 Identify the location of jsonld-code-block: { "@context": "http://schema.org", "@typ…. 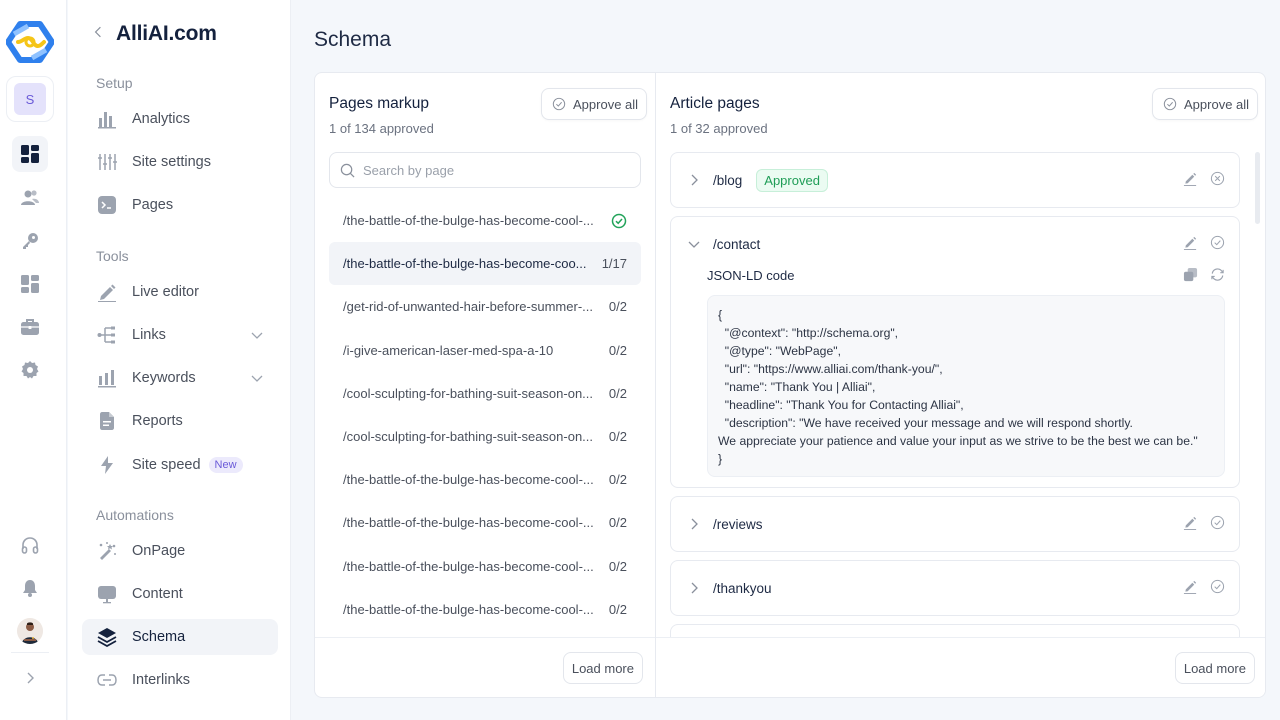
(966, 386).